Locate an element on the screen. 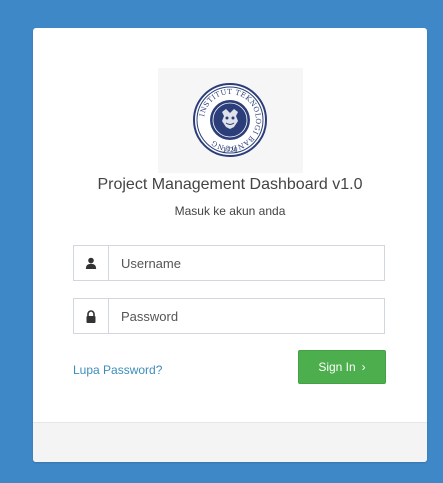 The height and width of the screenshot is (483, 443). username-input-group is located at coordinates (229, 263).